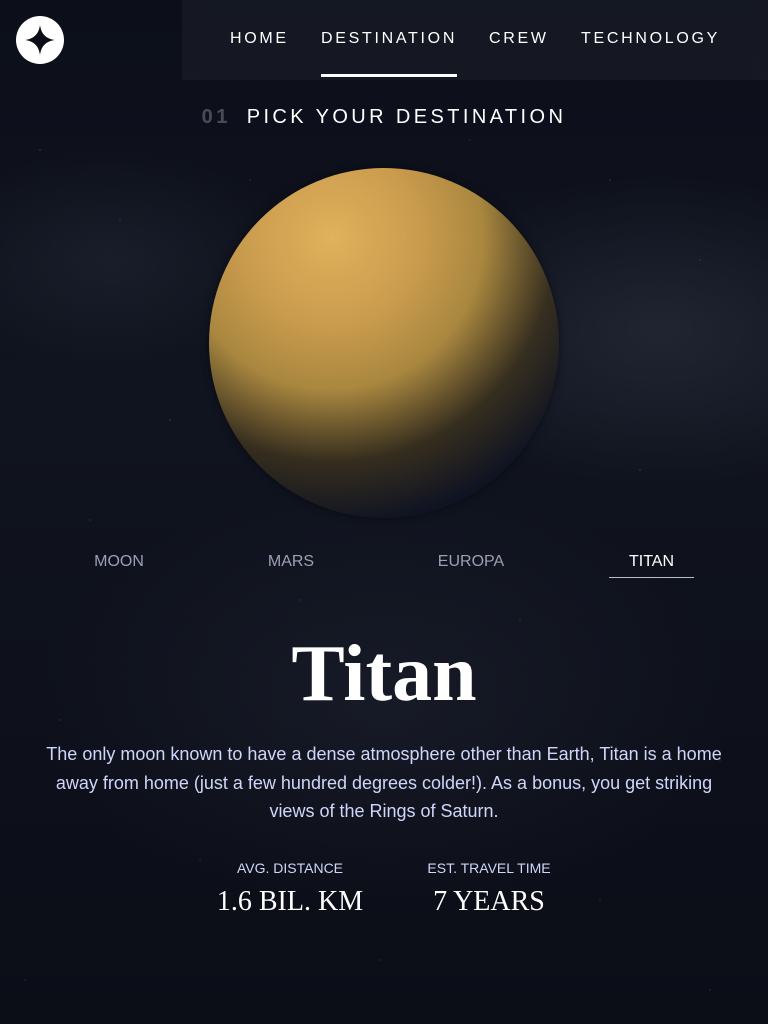 The width and height of the screenshot is (768, 1024). Describe the element at coordinates (384, 564) in the screenshot. I see `destination-tabs: MOON MARS EUROPA TITAN` at that location.